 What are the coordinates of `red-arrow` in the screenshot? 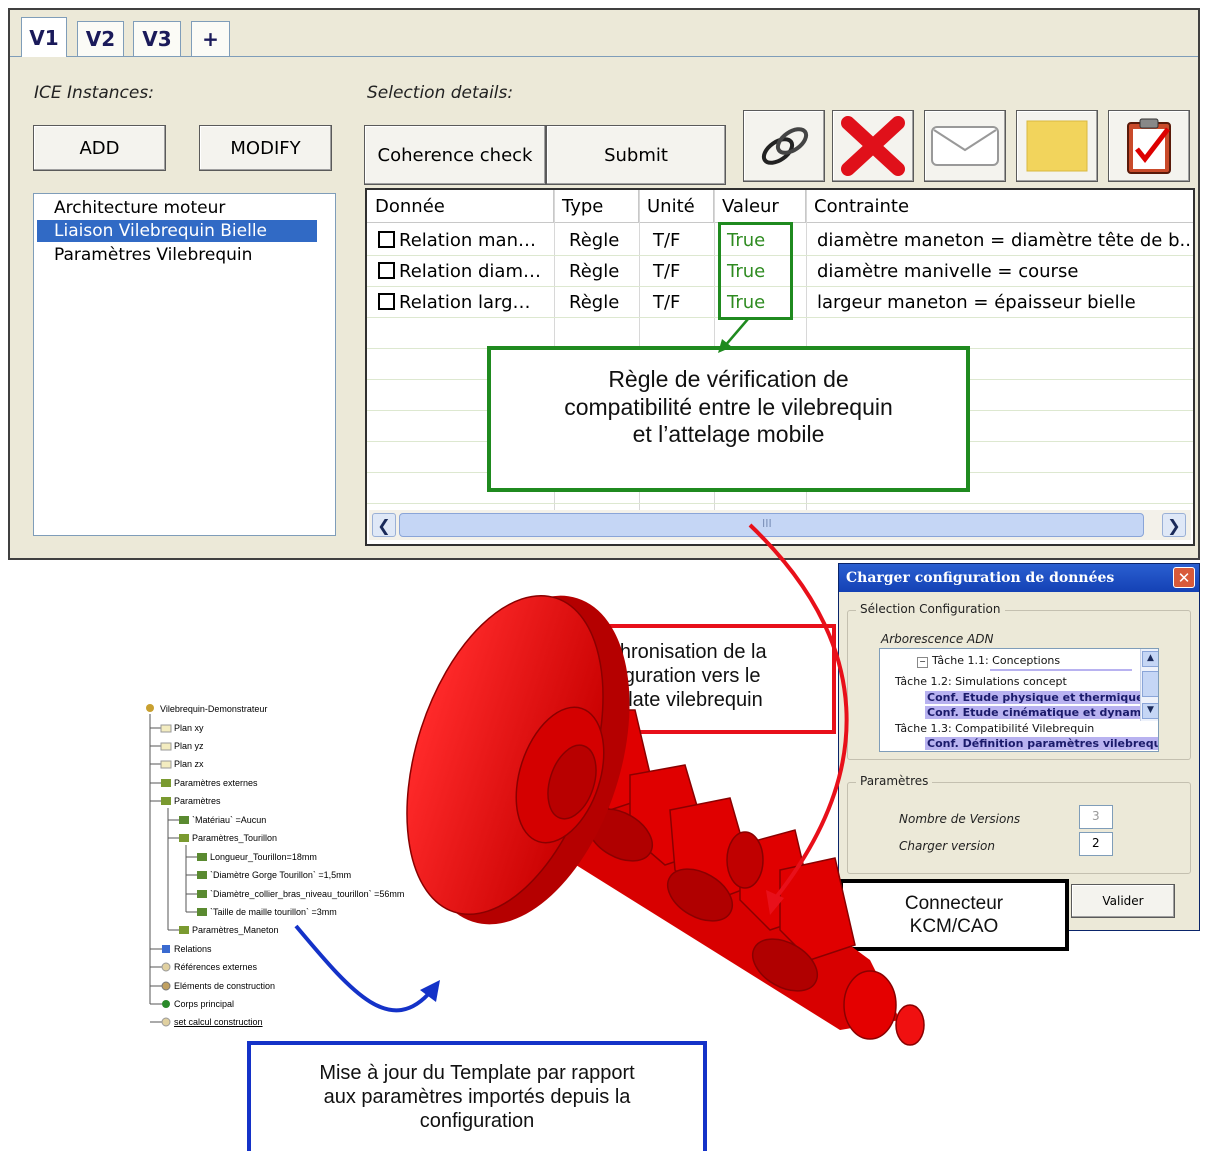 It's located at (798, 719).